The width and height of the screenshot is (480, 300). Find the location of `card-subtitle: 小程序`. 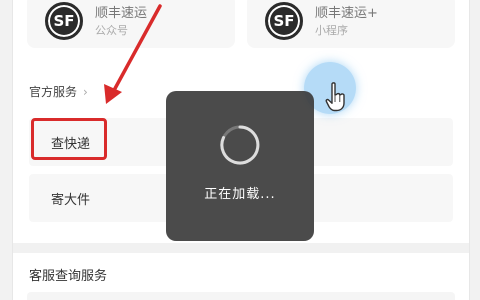

card-subtitle: 小程序 is located at coordinates (331, 30).